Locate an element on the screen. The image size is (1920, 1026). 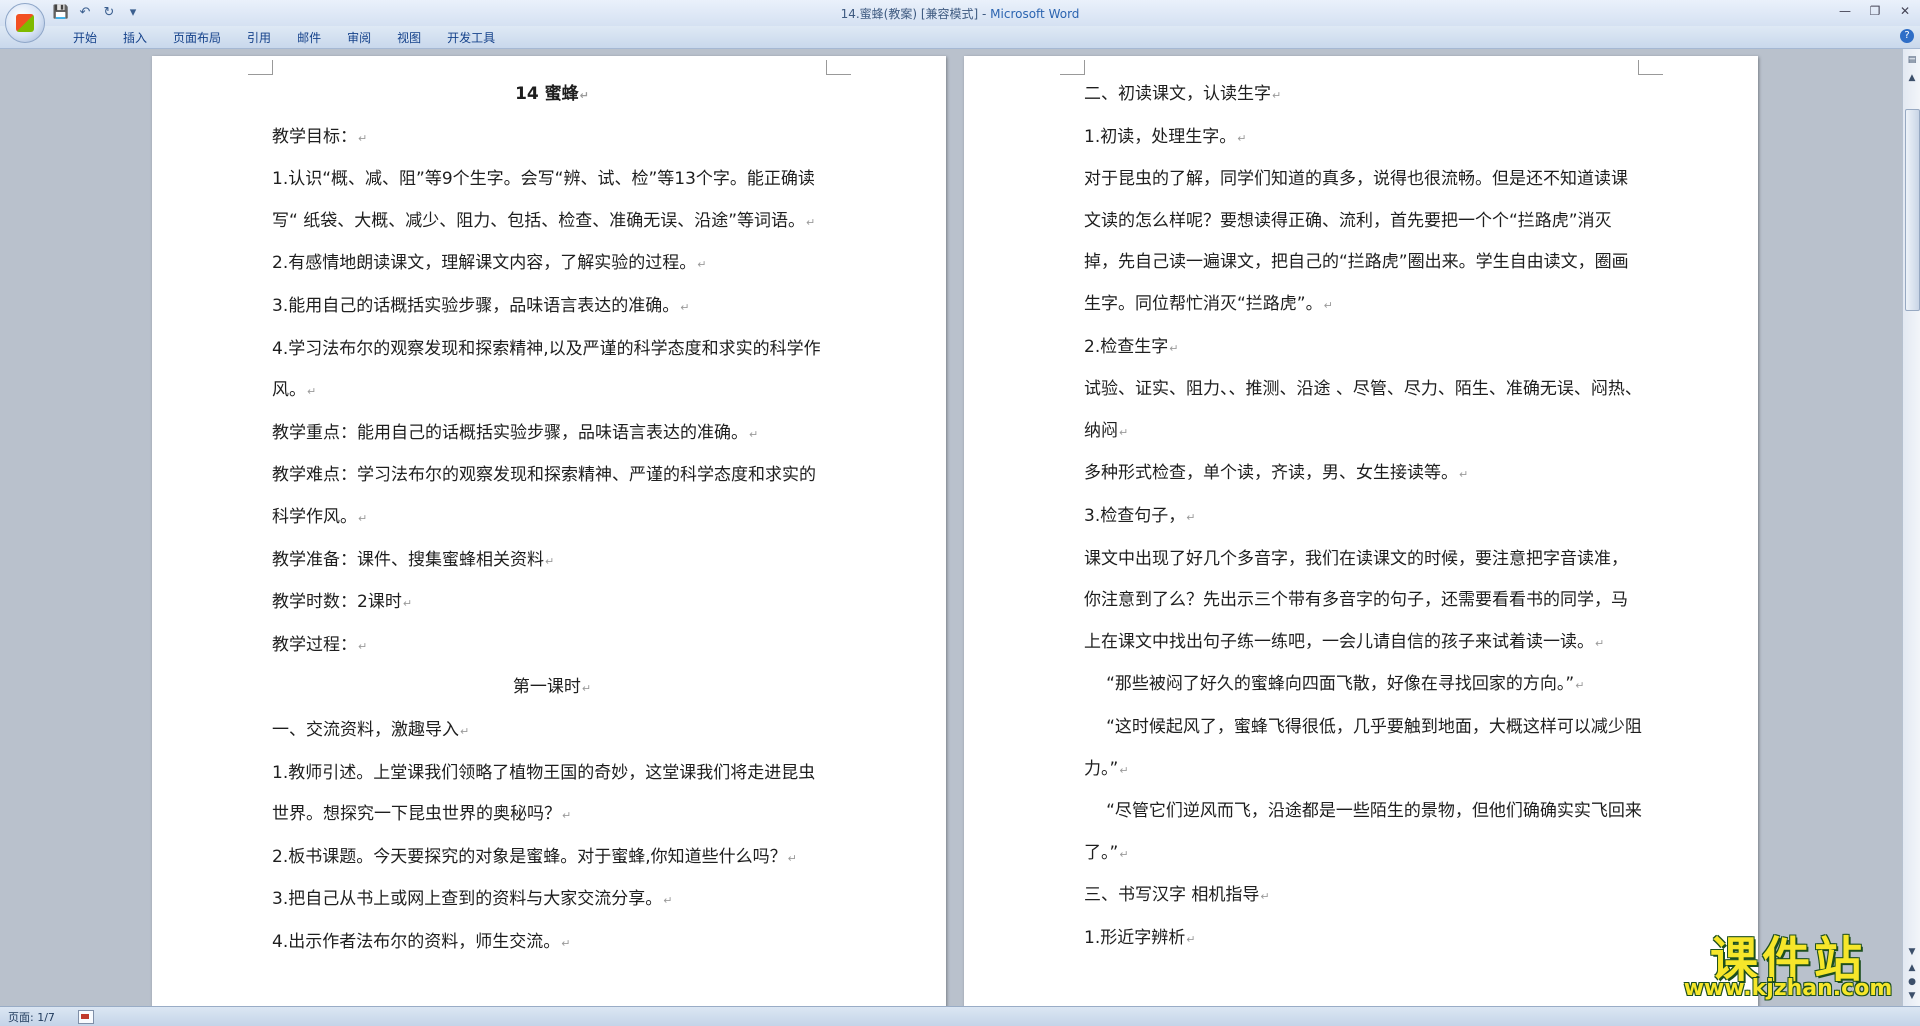
ribbon-tab: 开发工具 is located at coordinates (471, 38).